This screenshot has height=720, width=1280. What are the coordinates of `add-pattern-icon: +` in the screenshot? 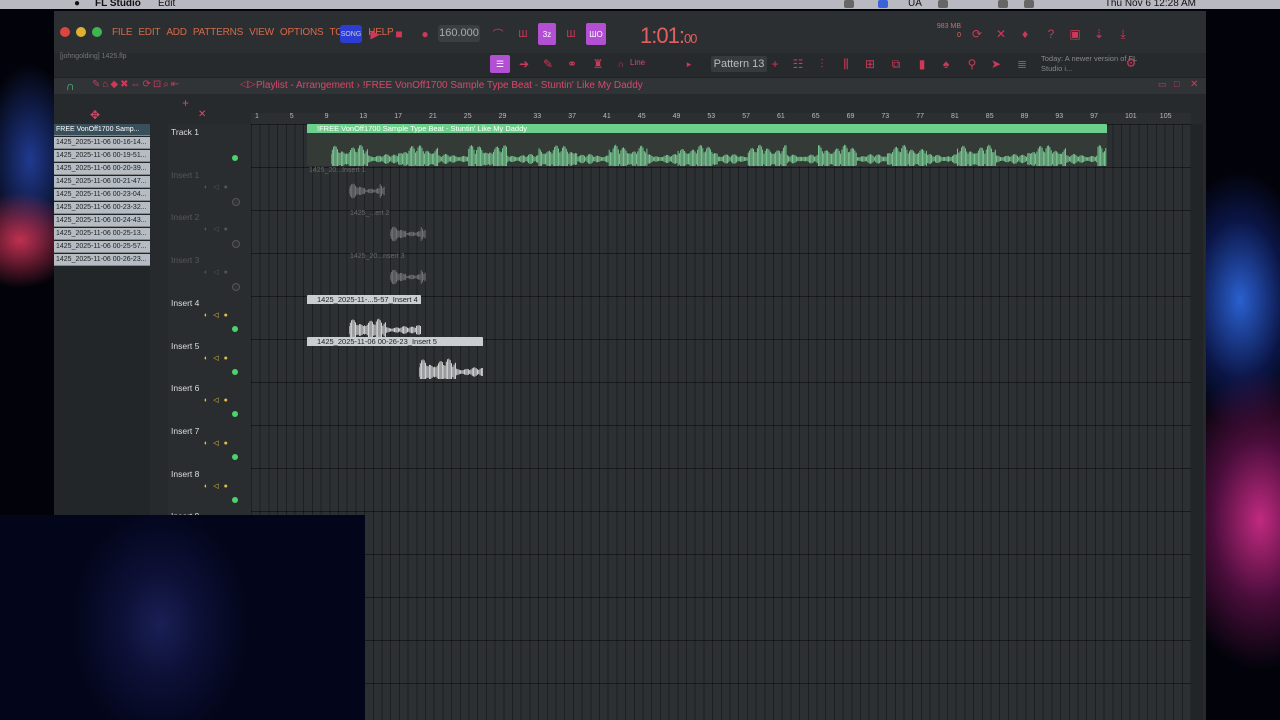 It's located at (775, 64).